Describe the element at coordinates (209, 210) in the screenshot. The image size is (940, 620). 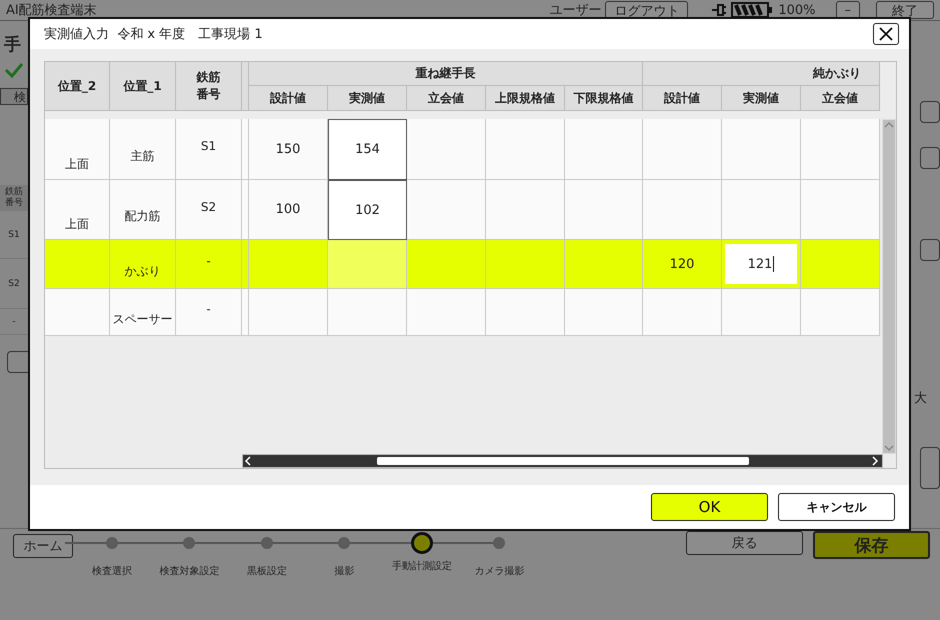
I see `table-cell: S2` at that location.